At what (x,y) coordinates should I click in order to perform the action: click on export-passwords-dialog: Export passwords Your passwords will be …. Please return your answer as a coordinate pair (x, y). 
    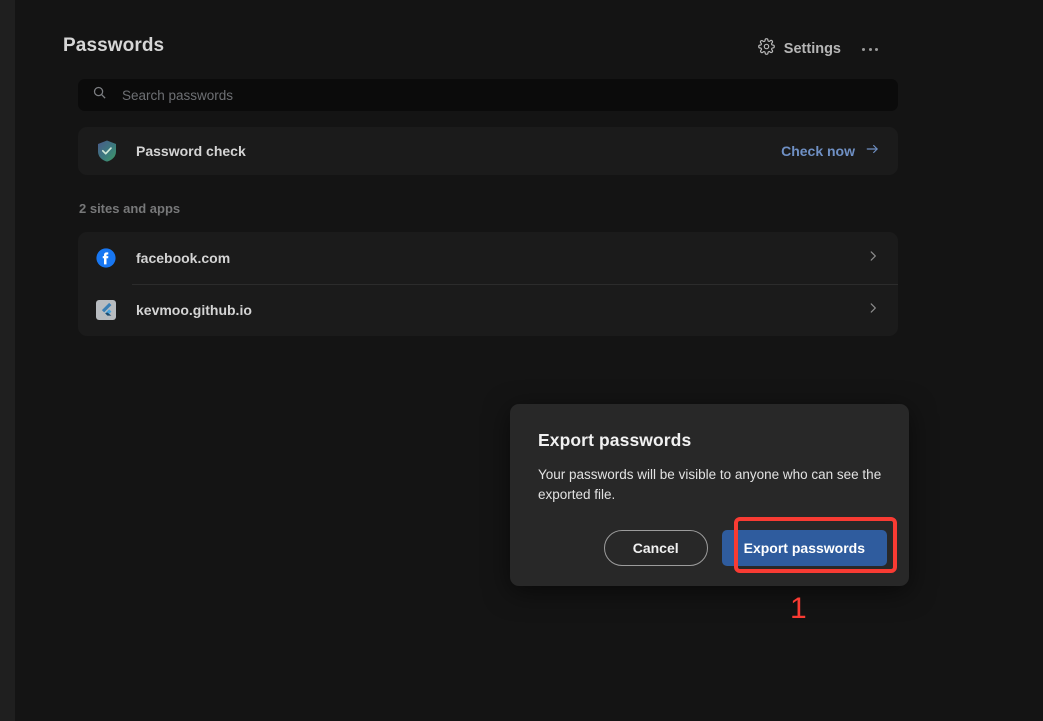
    Looking at the image, I should click on (709, 495).